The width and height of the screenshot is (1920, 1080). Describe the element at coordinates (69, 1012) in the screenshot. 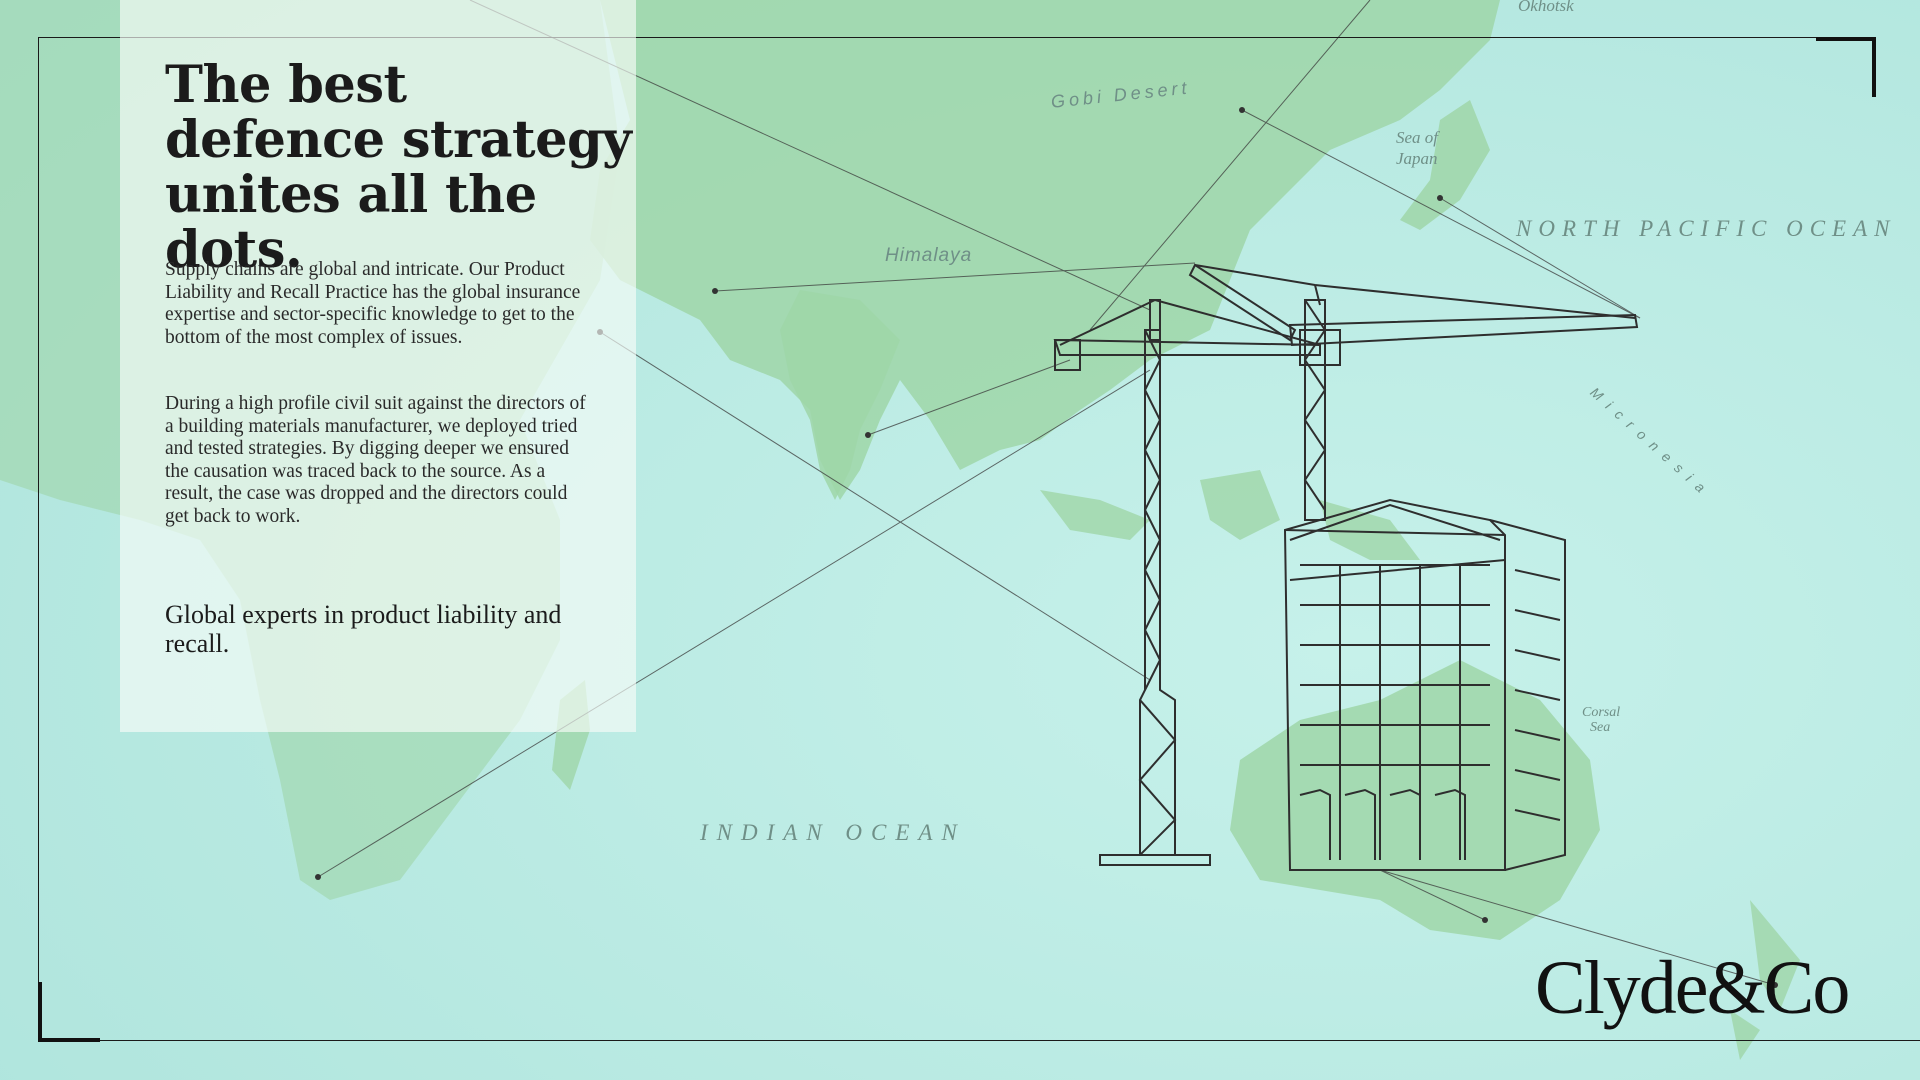

I see `frame-corner-bottom-left` at that location.